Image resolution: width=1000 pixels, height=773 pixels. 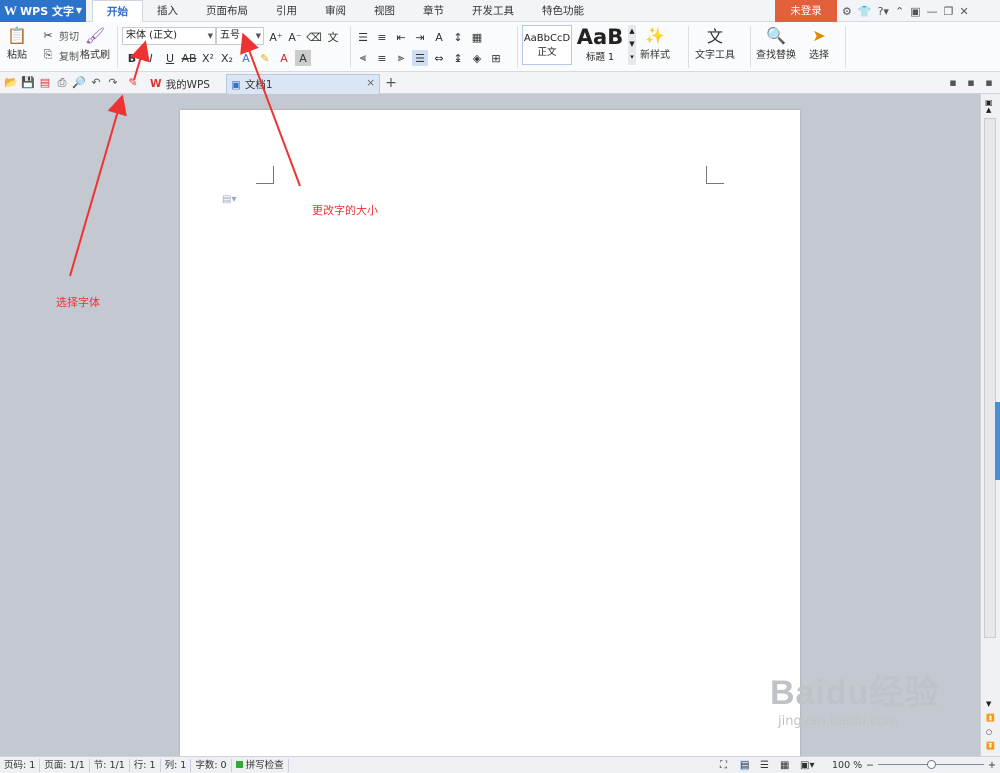 What do you see at coordinates (227, 11) in the screenshot?
I see `tab-page-layout: 页面布局` at bounding box center [227, 11].